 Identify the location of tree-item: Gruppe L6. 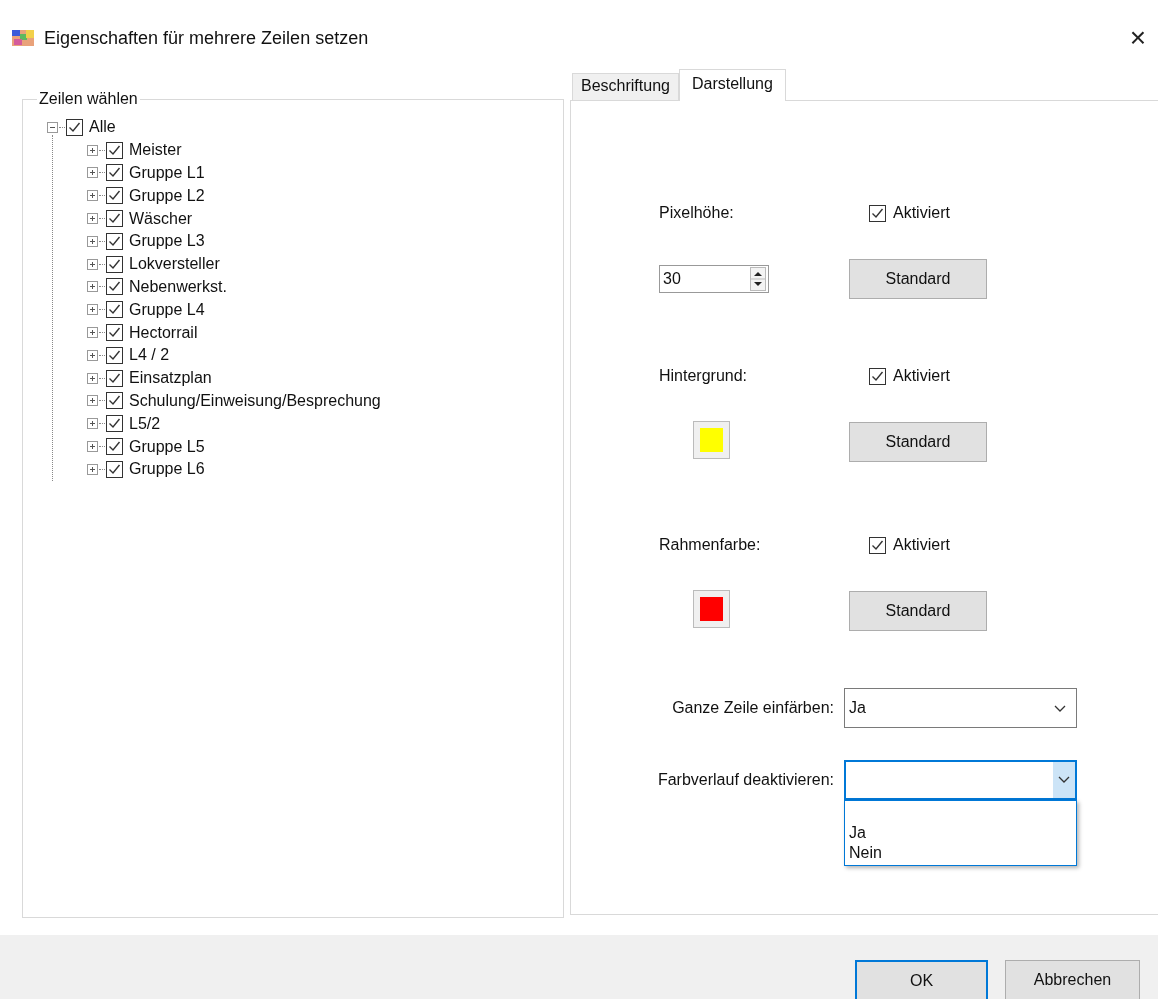
(167, 469).